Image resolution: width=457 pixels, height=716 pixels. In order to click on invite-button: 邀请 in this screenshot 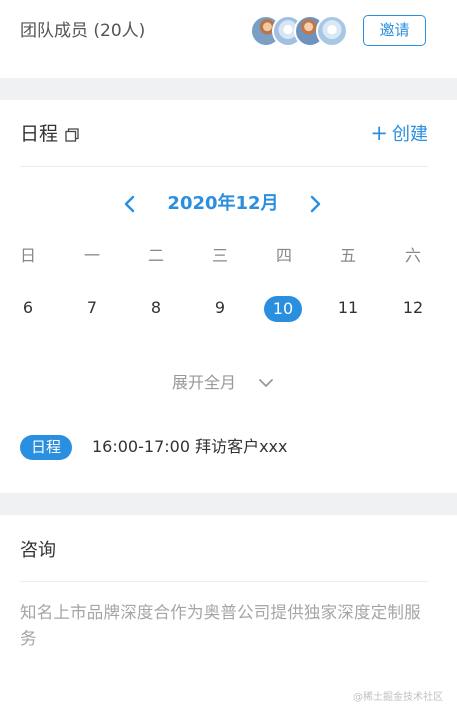, I will do `click(394, 30)`.